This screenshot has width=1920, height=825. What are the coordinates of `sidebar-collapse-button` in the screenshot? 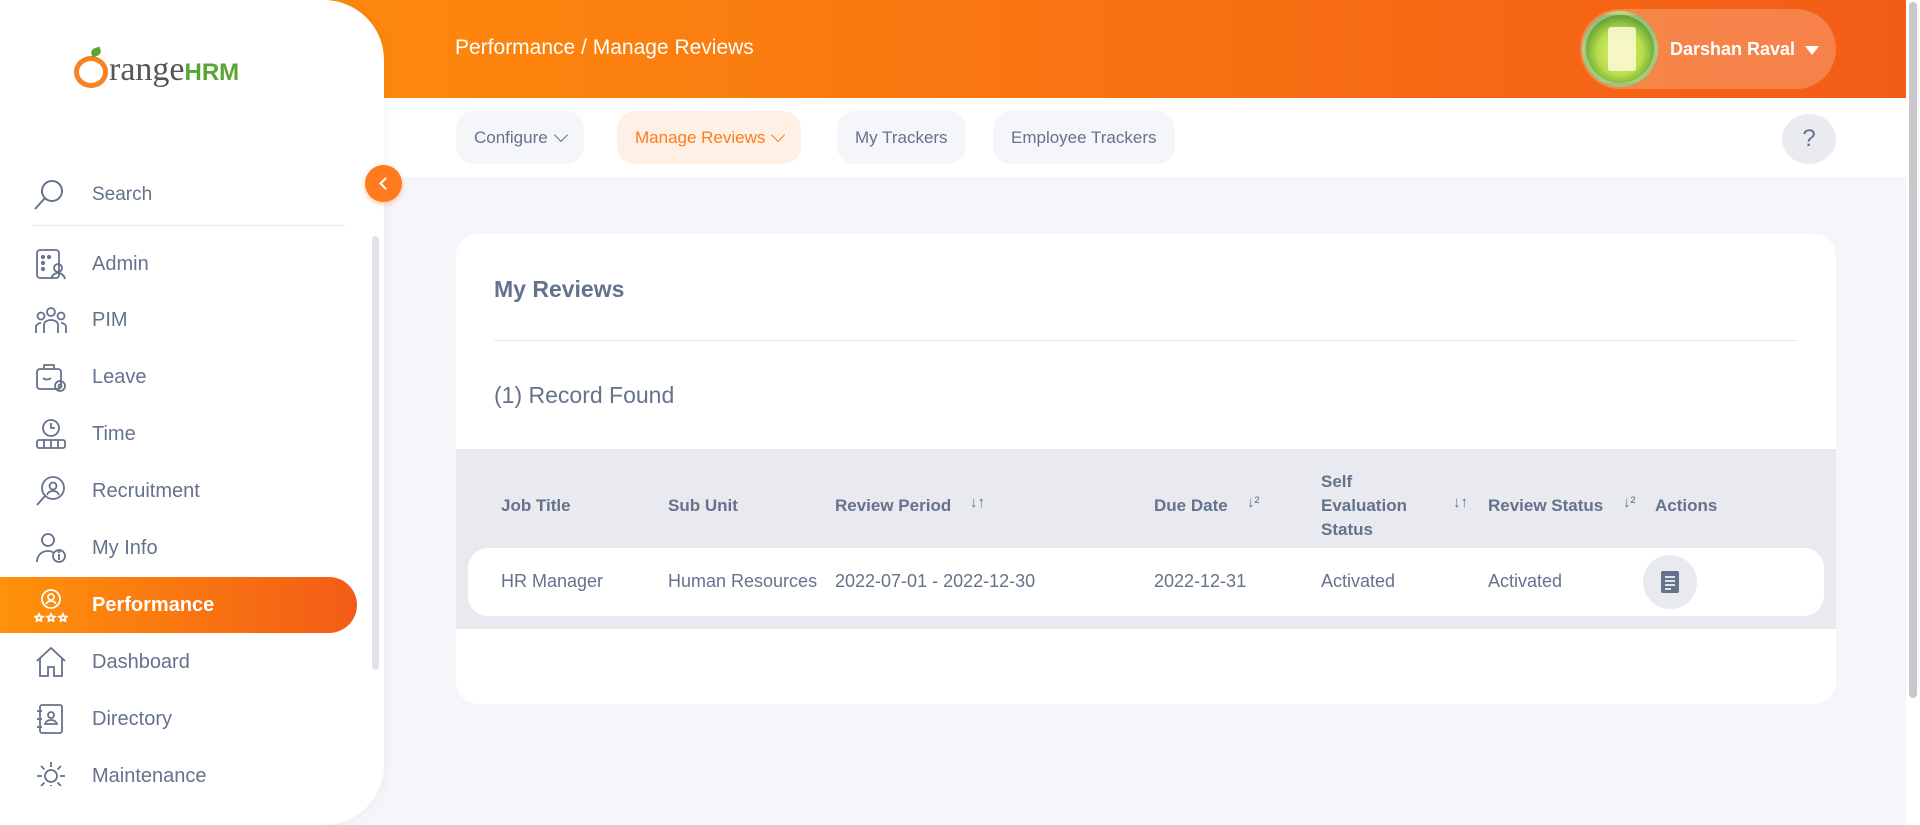 It's located at (383, 183).